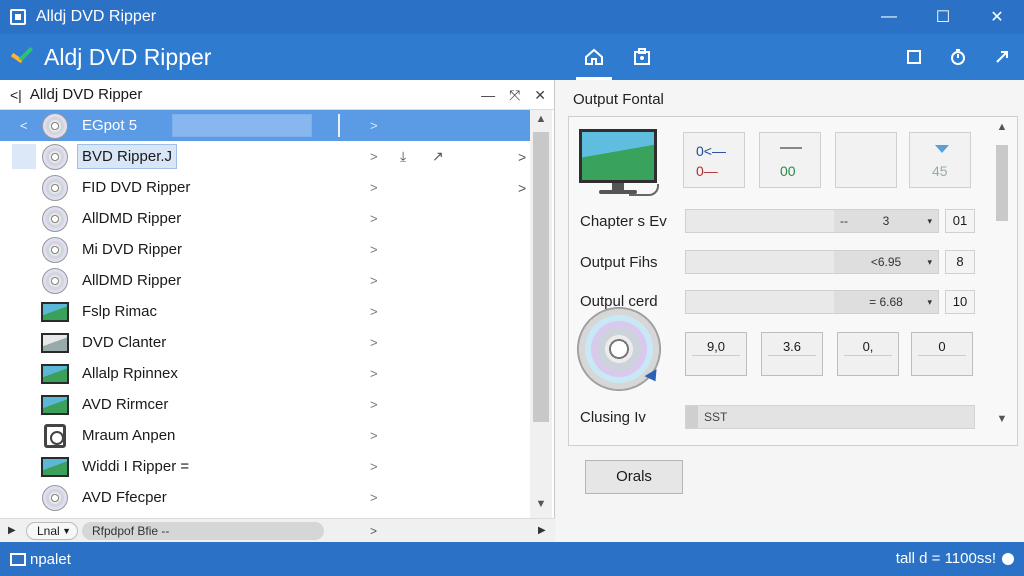 The width and height of the screenshot is (1024, 576). What do you see at coordinates (619, 164) in the screenshot?
I see `monitor-preview-icon` at bounding box center [619, 164].